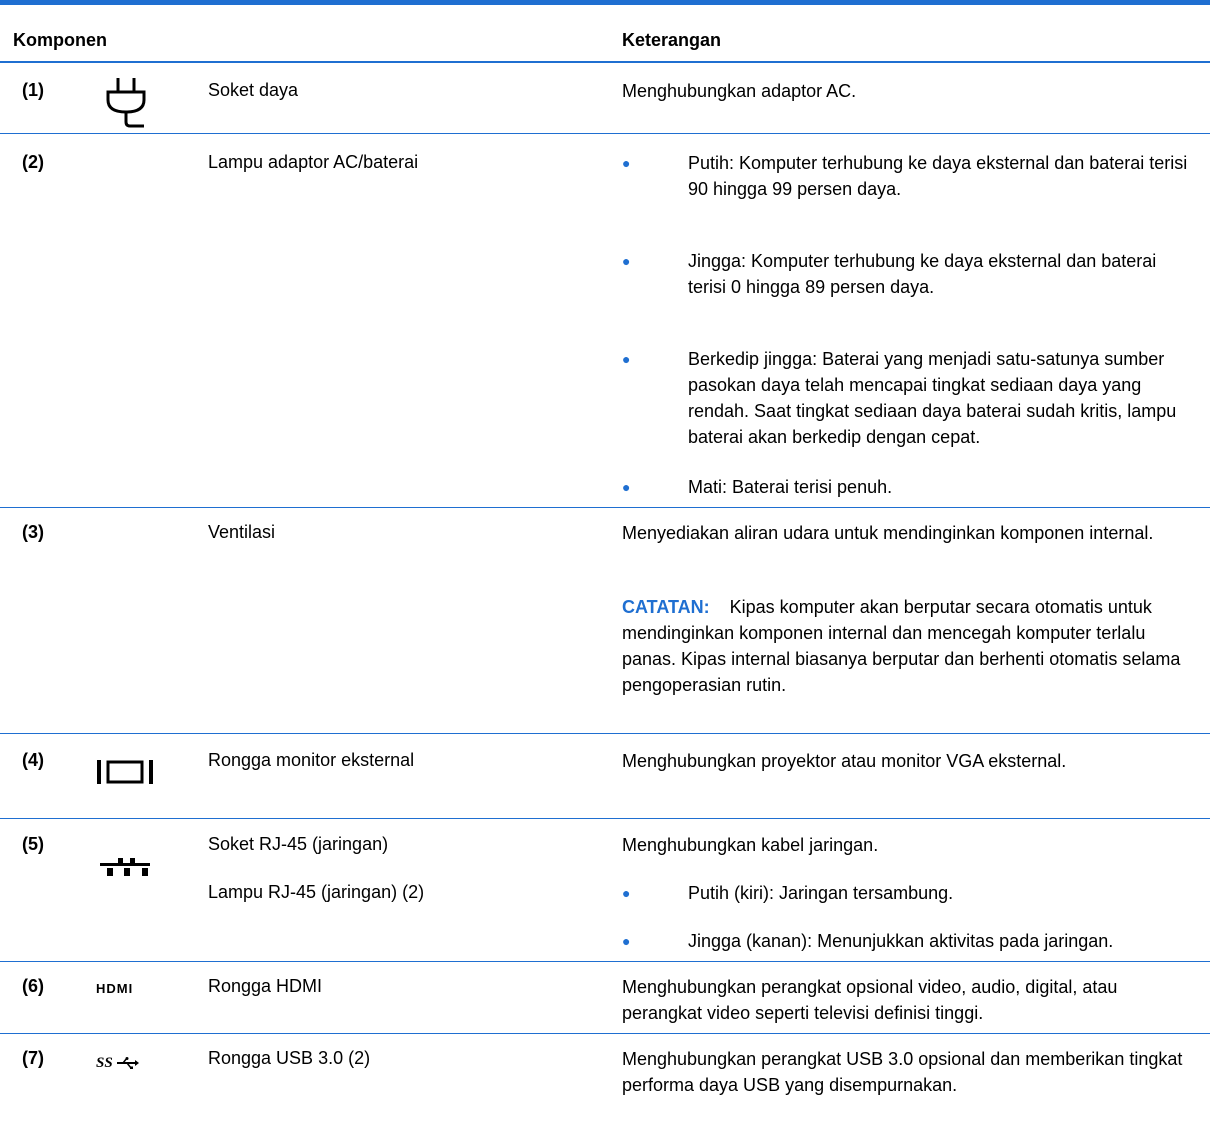 The width and height of the screenshot is (1210, 1137). What do you see at coordinates (311, 760) in the screenshot?
I see `component-name: Rongga monitor eksternal` at bounding box center [311, 760].